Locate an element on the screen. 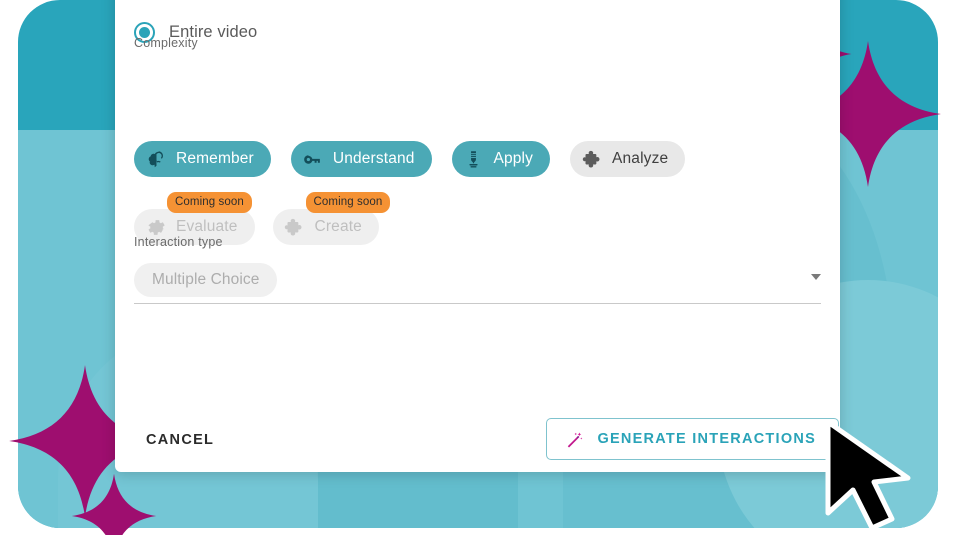  complexity-chip-understand: Understand is located at coordinates (361, 159).